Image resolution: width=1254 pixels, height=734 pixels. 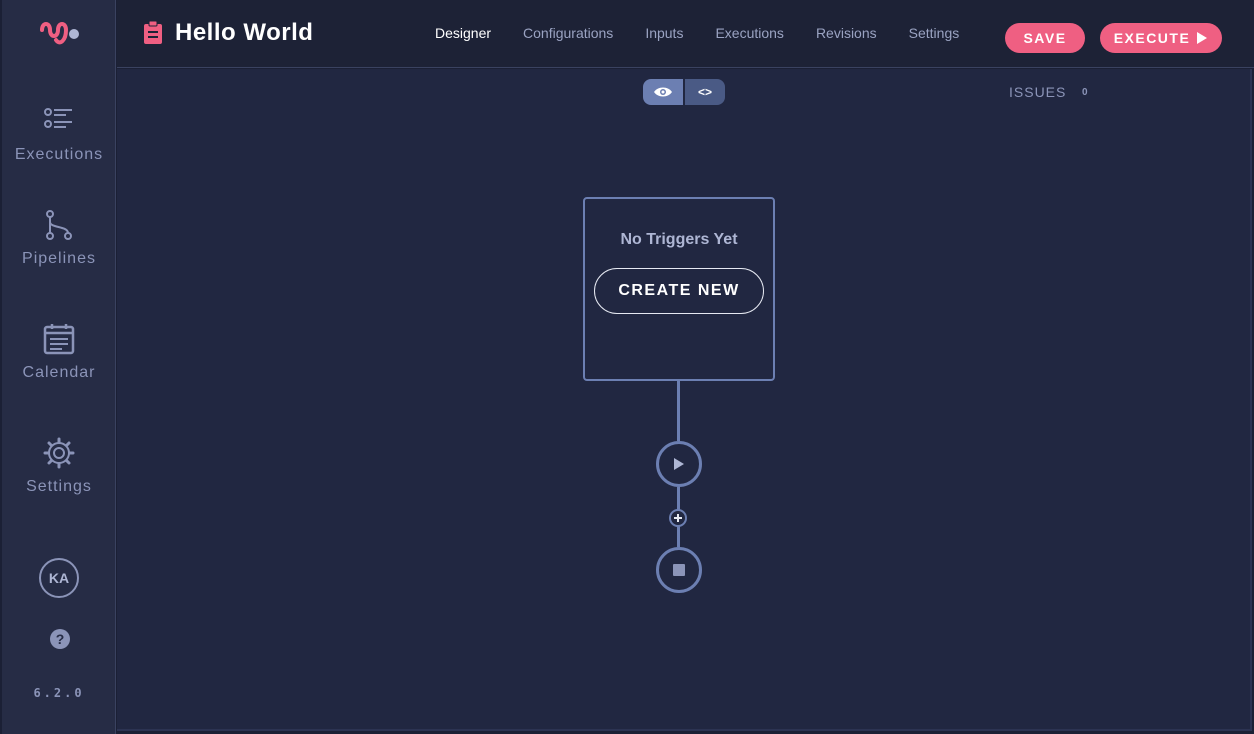 What do you see at coordinates (59, 144) in the screenshot?
I see `sidebar-item-executions: Executions` at bounding box center [59, 144].